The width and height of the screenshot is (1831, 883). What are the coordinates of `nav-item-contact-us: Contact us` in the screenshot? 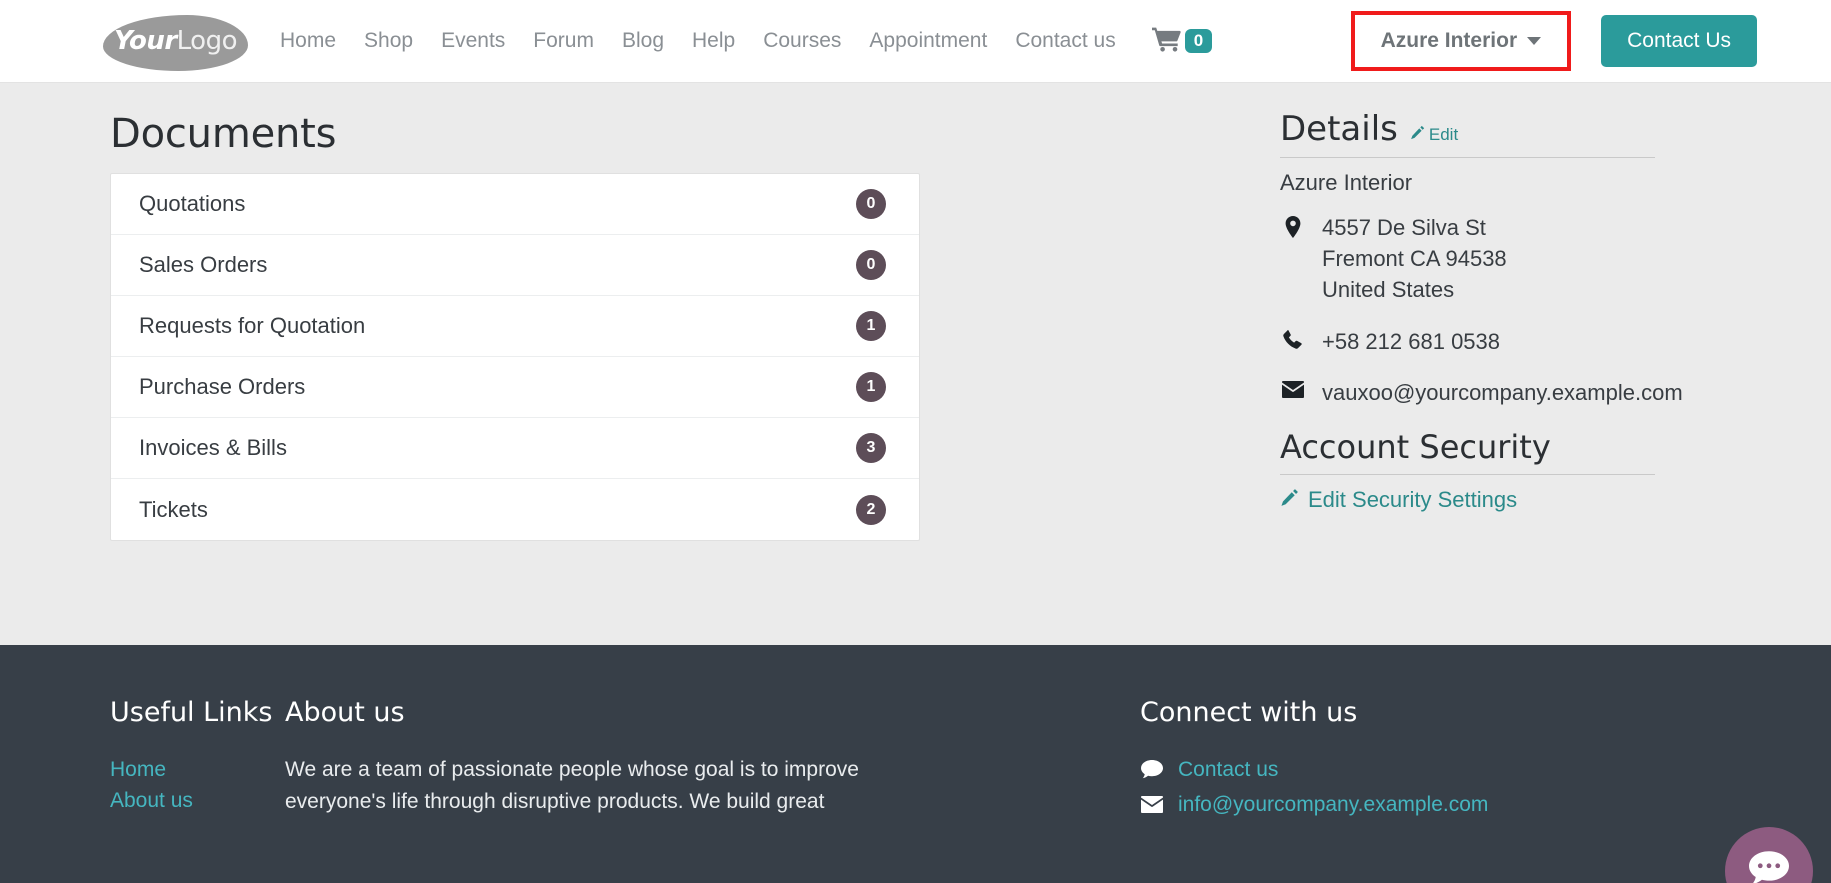 It's located at (1065, 41).